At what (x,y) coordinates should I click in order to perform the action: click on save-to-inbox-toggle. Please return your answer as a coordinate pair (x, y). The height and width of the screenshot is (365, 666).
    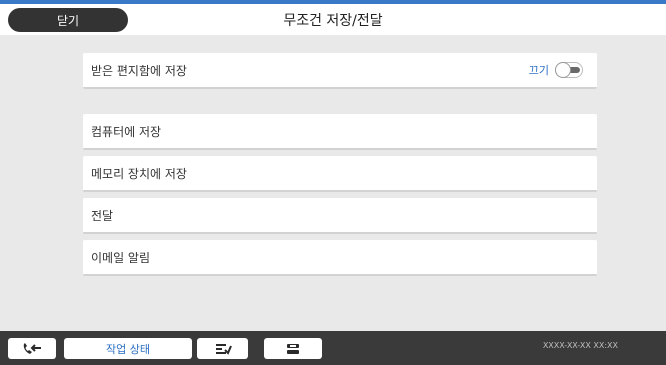
    Looking at the image, I should click on (569, 70).